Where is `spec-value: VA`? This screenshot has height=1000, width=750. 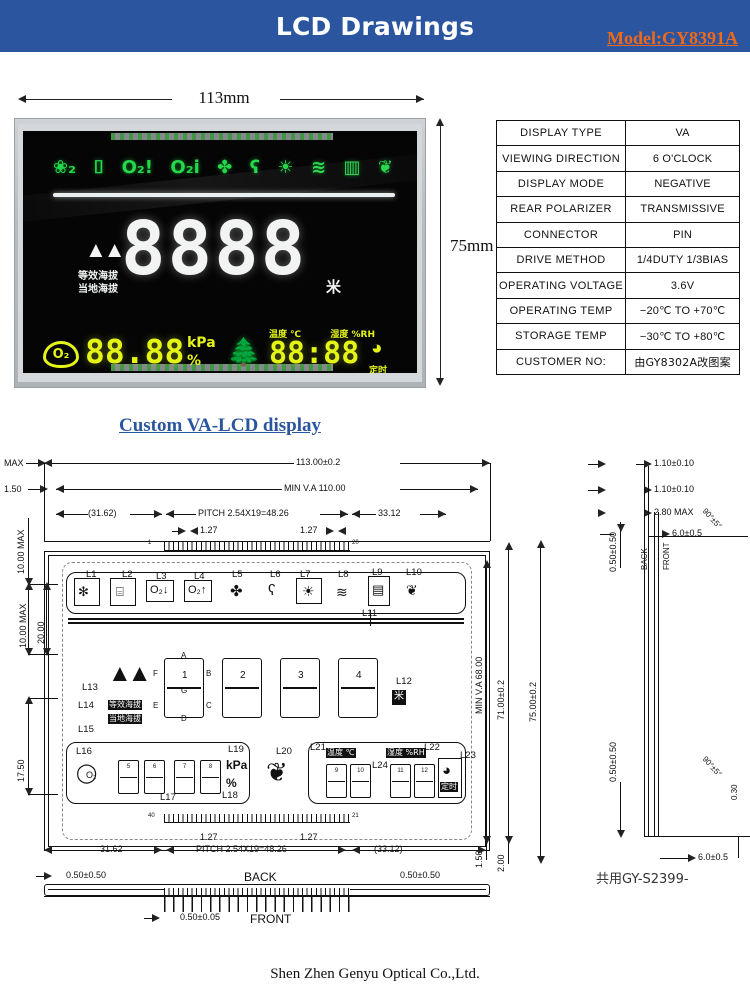
spec-value: VA is located at coordinates (682, 133).